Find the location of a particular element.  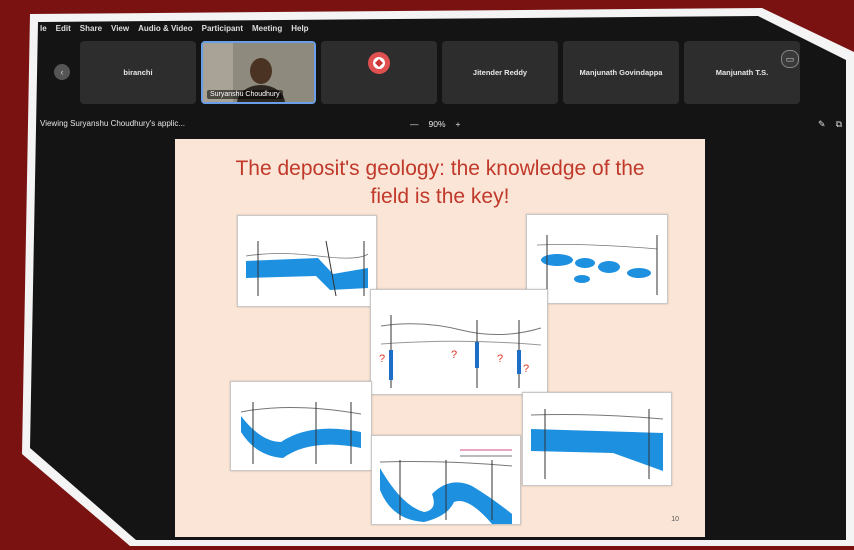

participant-name: Manjunath Govindappa is located at coordinates (621, 72).